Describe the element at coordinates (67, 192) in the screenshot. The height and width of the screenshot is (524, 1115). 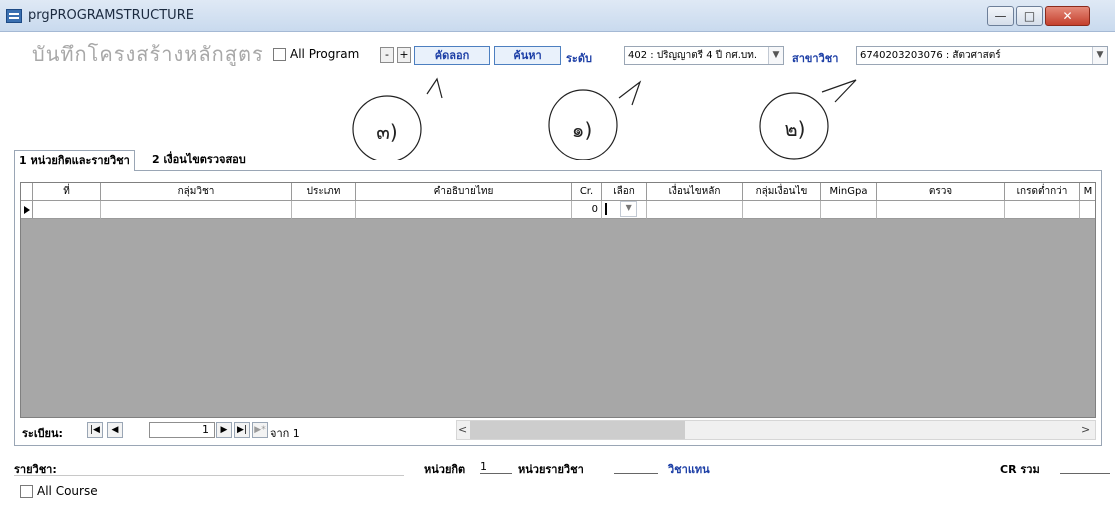
I see `column-header-no: ที่` at that location.